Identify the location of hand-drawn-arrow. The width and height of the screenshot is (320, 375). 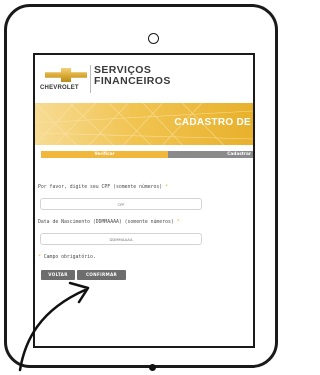
(54, 326).